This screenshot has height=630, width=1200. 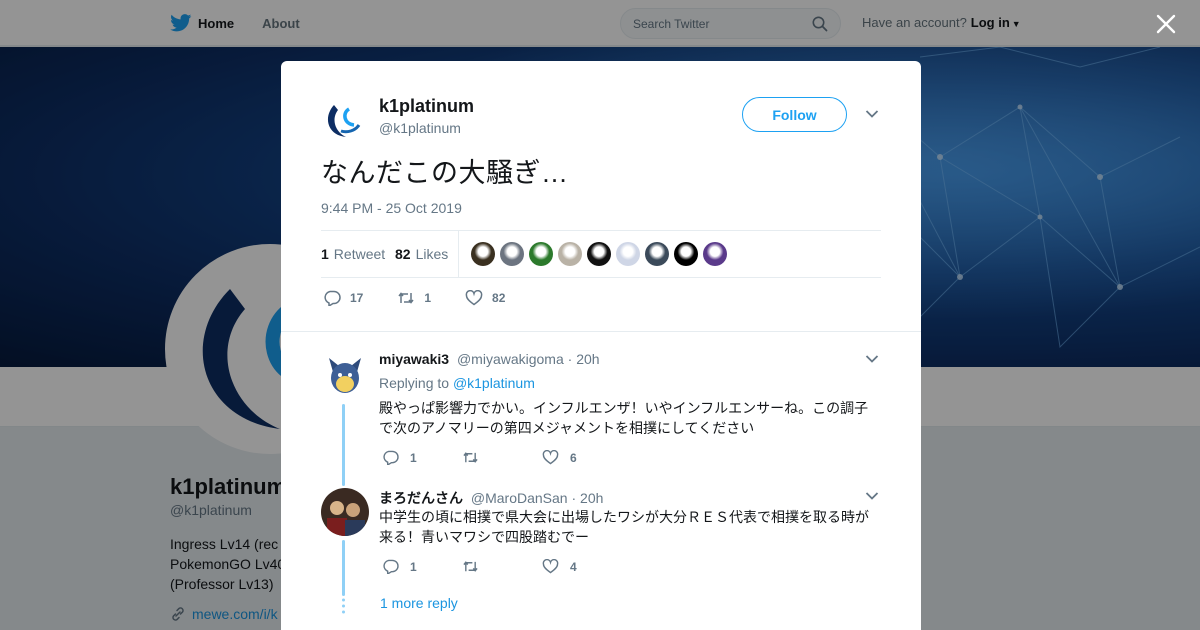 I want to click on author-handle: @k1platinum, so click(x=420, y=128).